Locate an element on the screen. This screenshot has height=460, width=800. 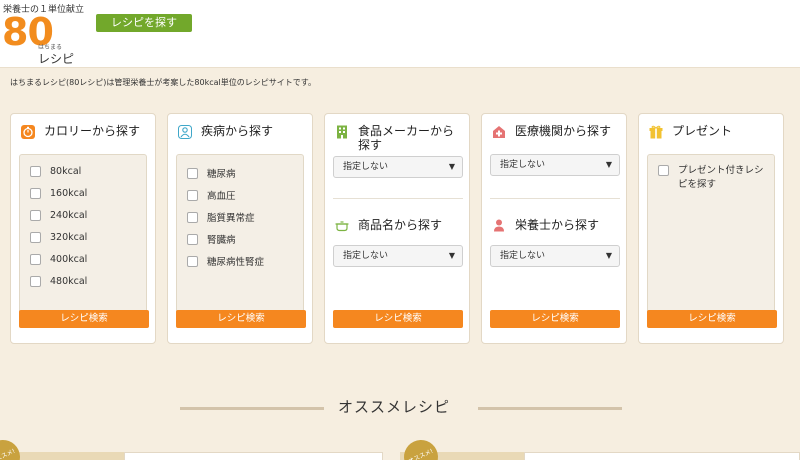
dietitian-search-header: 栄養士から探す is located at coordinates (545, 224).